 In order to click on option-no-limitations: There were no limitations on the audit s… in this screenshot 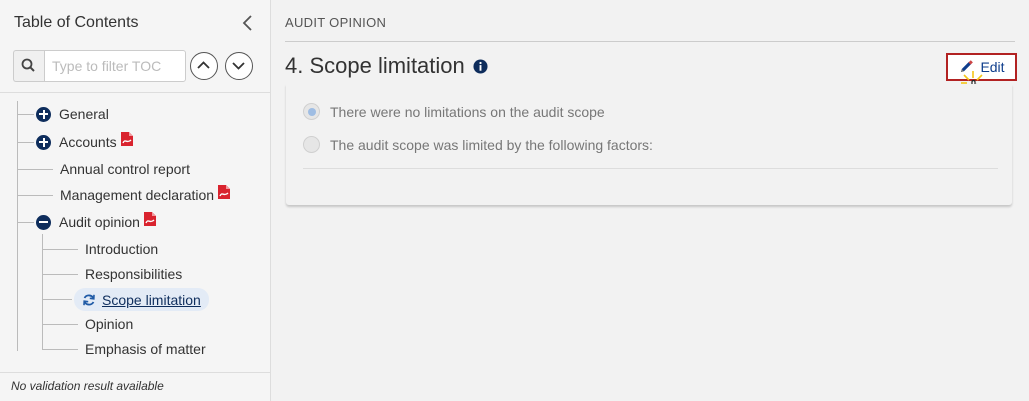, I will do `click(454, 111)`.